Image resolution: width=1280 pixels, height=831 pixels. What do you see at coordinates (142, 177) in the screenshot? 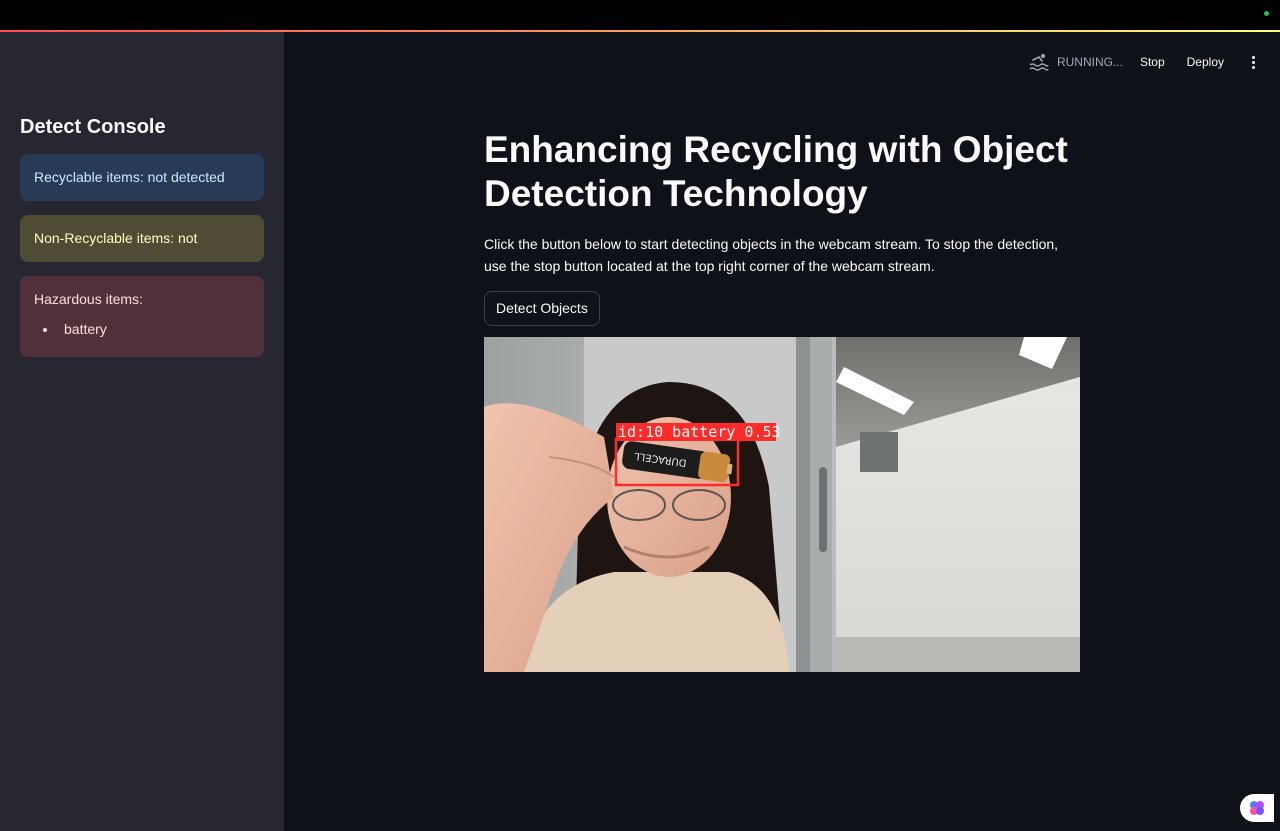
I see `recyclable-alert: Recyclable items: not detected` at bounding box center [142, 177].